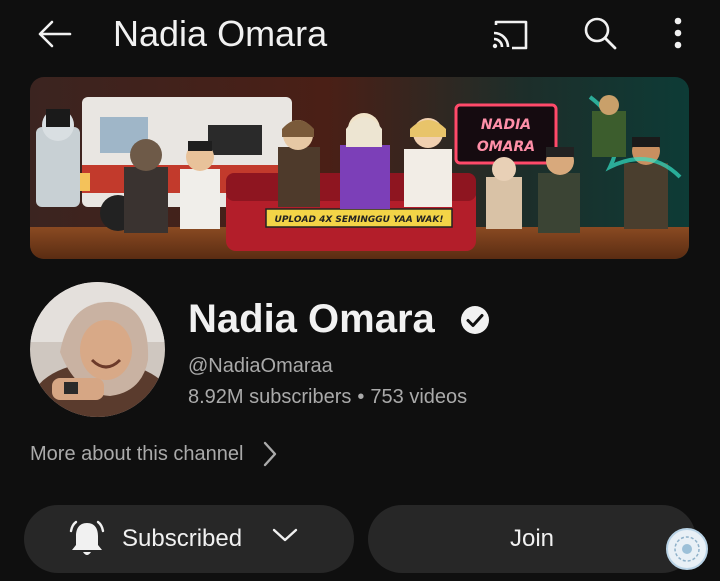 The height and width of the screenshot is (581, 720). I want to click on avatar-image, so click(97, 349).